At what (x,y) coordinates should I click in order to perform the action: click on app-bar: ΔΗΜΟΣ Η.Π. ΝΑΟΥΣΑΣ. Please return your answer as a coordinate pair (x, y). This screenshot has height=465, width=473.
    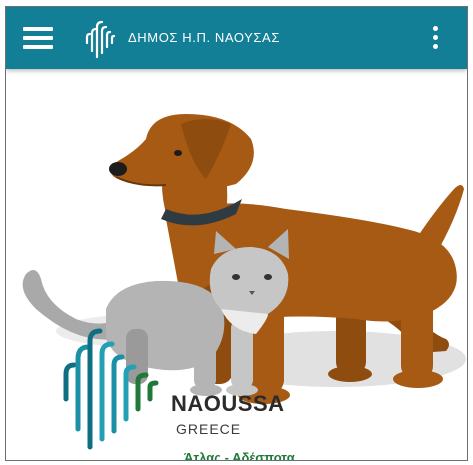
    Looking at the image, I should click on (236, 38).